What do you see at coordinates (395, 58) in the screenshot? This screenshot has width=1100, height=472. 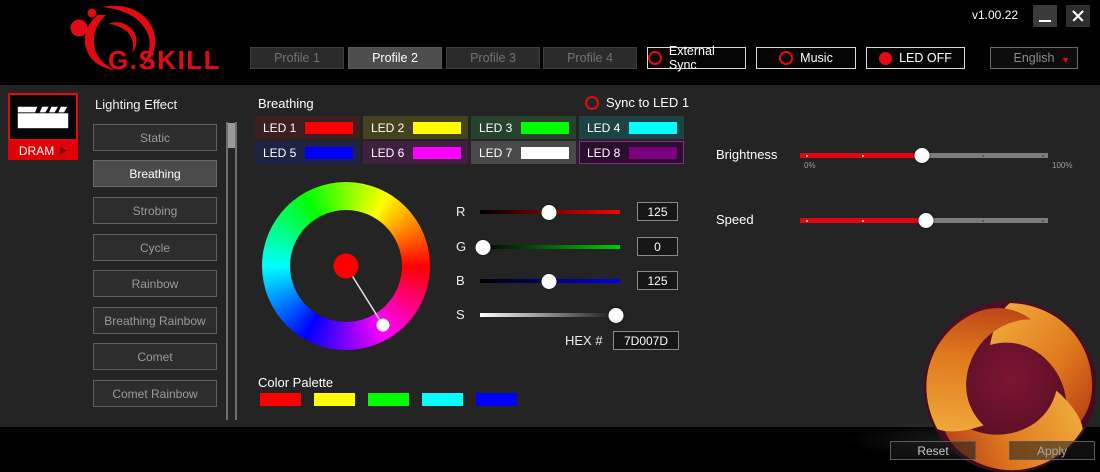 I see `tab-profile-2: Profile 2` at bounding box center [395, 58].